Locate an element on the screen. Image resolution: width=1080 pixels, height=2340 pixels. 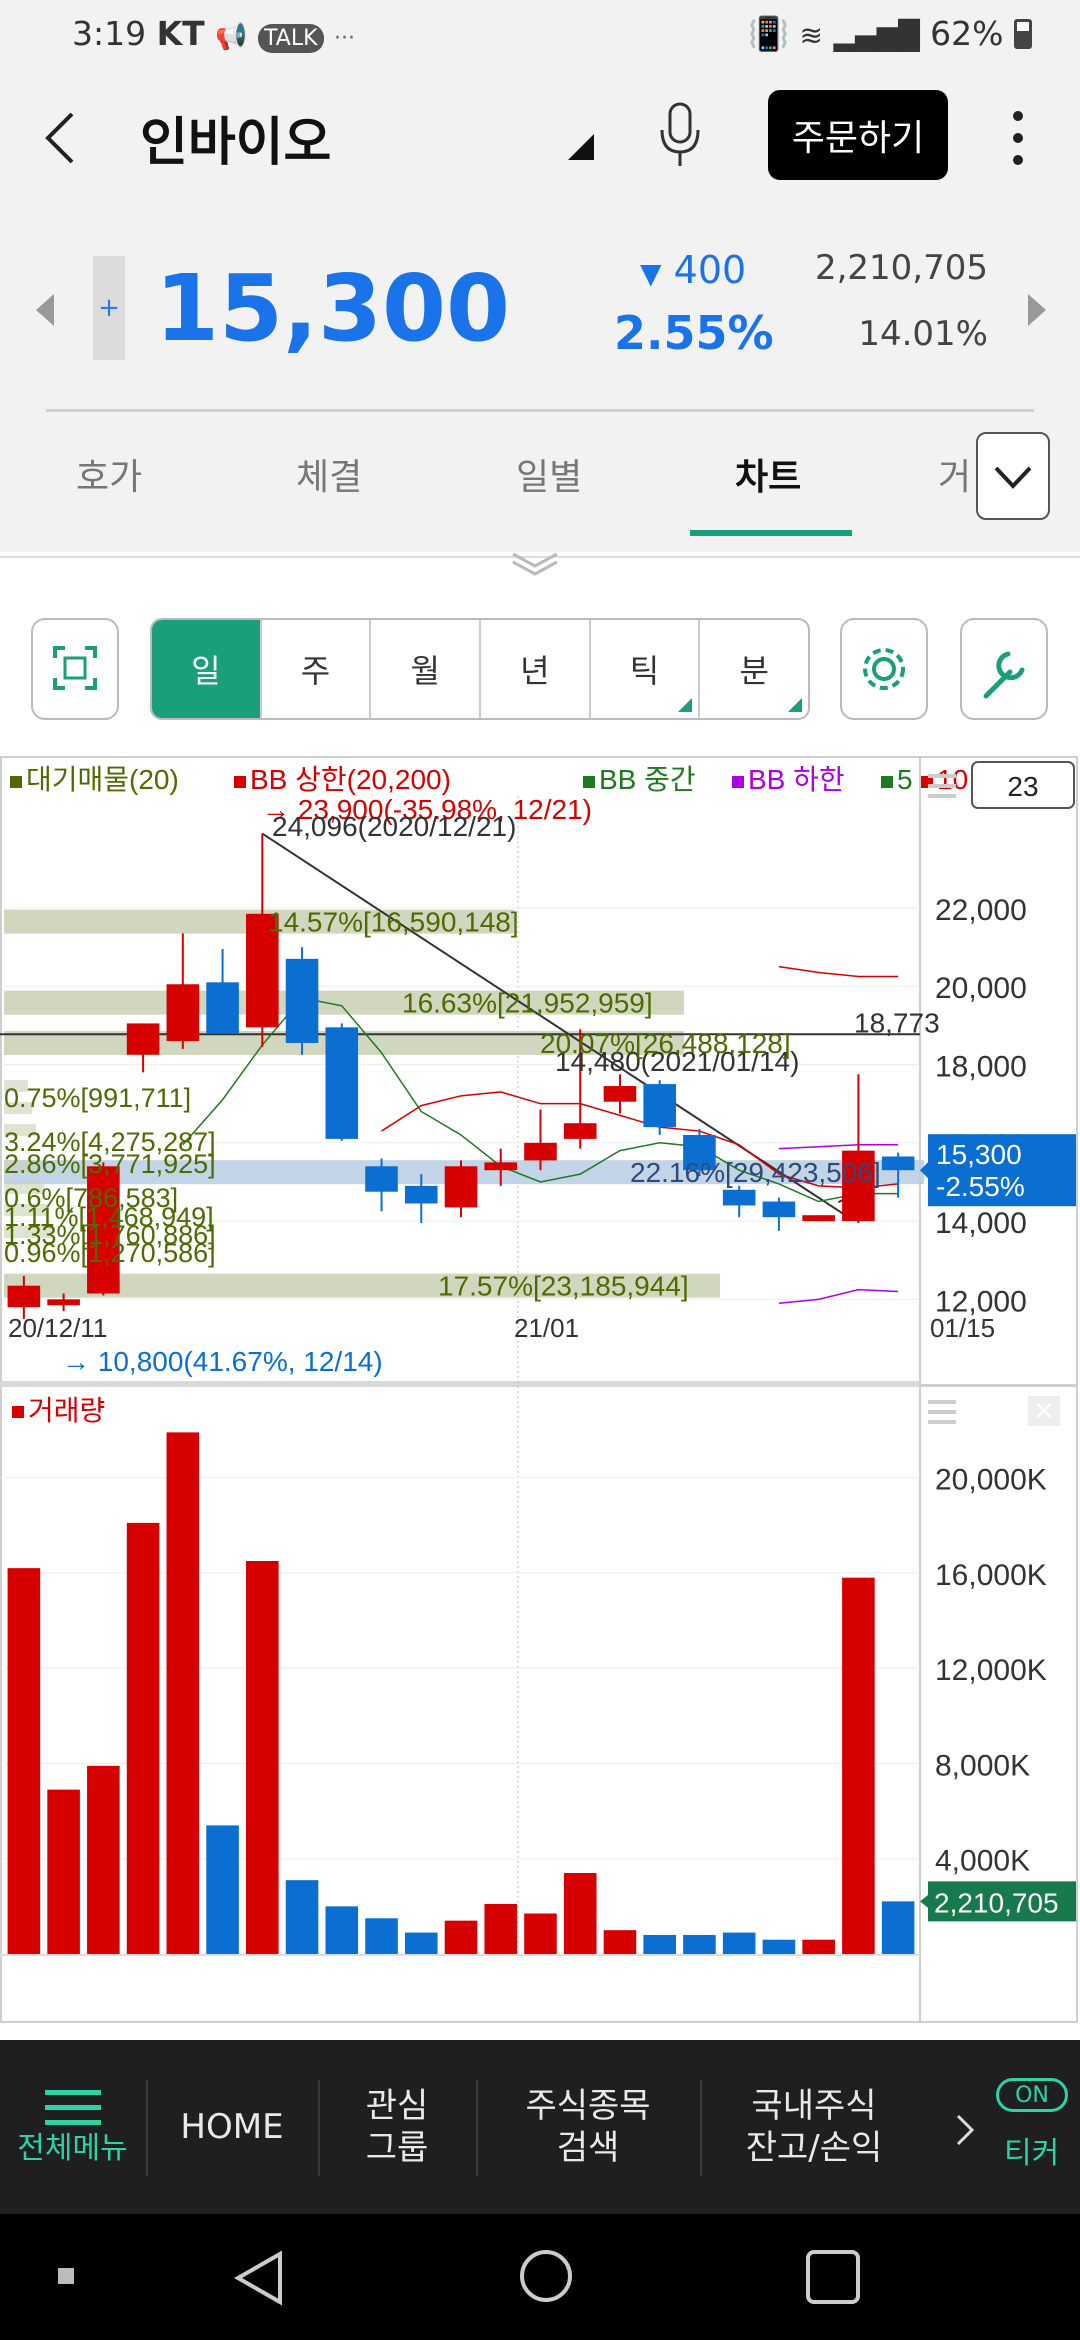
turnover-rate: 14.01% is located at coordinates (923, 334).